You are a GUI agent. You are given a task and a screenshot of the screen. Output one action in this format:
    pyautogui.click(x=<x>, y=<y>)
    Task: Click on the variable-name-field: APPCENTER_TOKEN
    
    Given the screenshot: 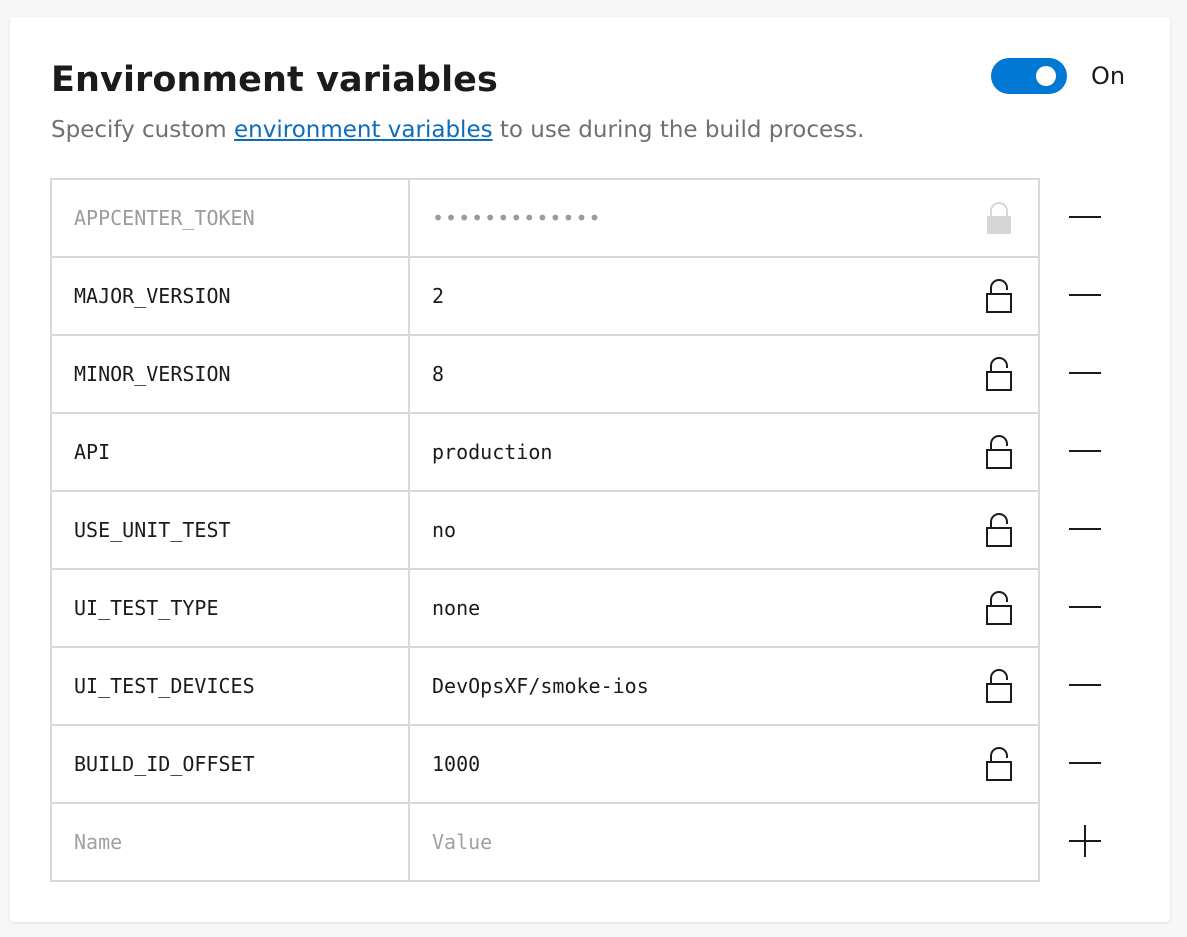 What is the action you would take?
    pyautogui.click(x=231, y=218)
    